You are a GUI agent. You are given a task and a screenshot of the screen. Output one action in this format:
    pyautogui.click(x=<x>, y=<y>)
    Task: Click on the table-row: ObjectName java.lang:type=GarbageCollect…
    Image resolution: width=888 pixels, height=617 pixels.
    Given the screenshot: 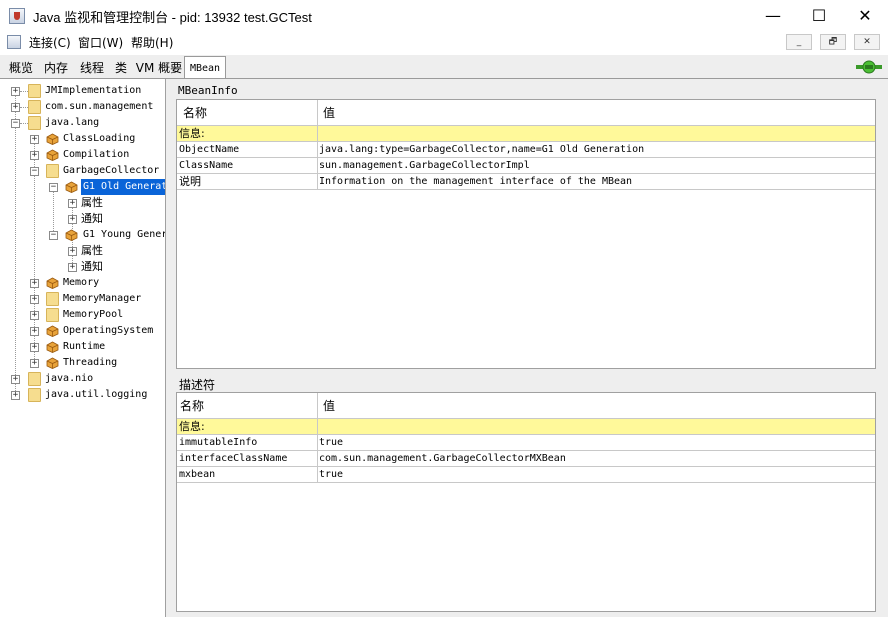 What is the action you would take?
    pyautogui.click(x=526, y=150)
    